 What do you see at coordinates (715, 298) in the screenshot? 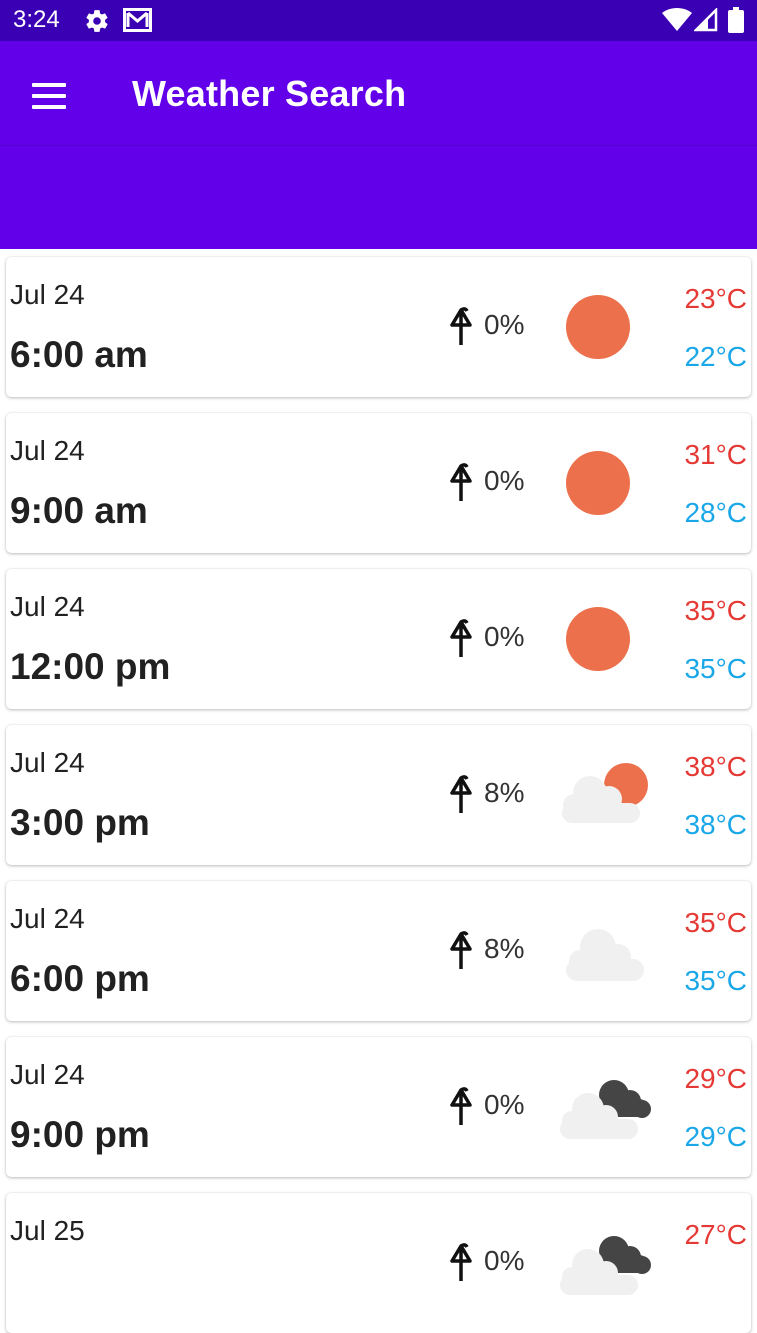
I see `max-temp: 23°C` at bounding box center [715, 298].